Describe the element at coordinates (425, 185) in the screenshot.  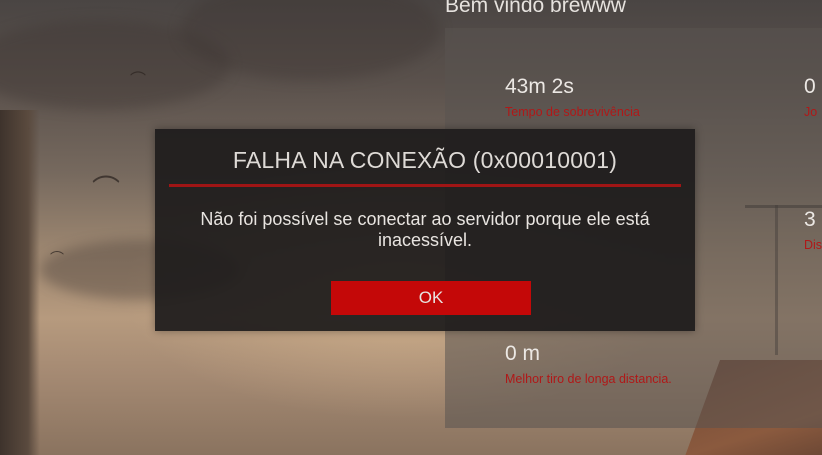
I see `dialog-divider` at that location.